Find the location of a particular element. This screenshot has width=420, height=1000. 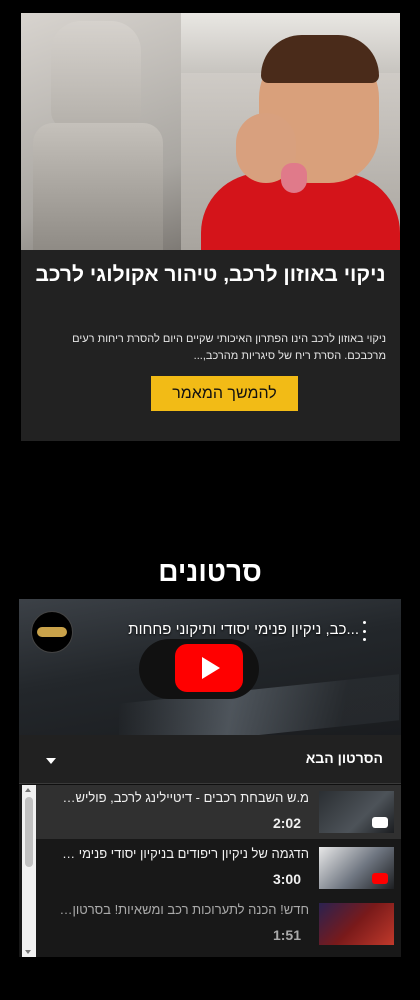

chevron-down-icon is located at coordinates (51, 761).